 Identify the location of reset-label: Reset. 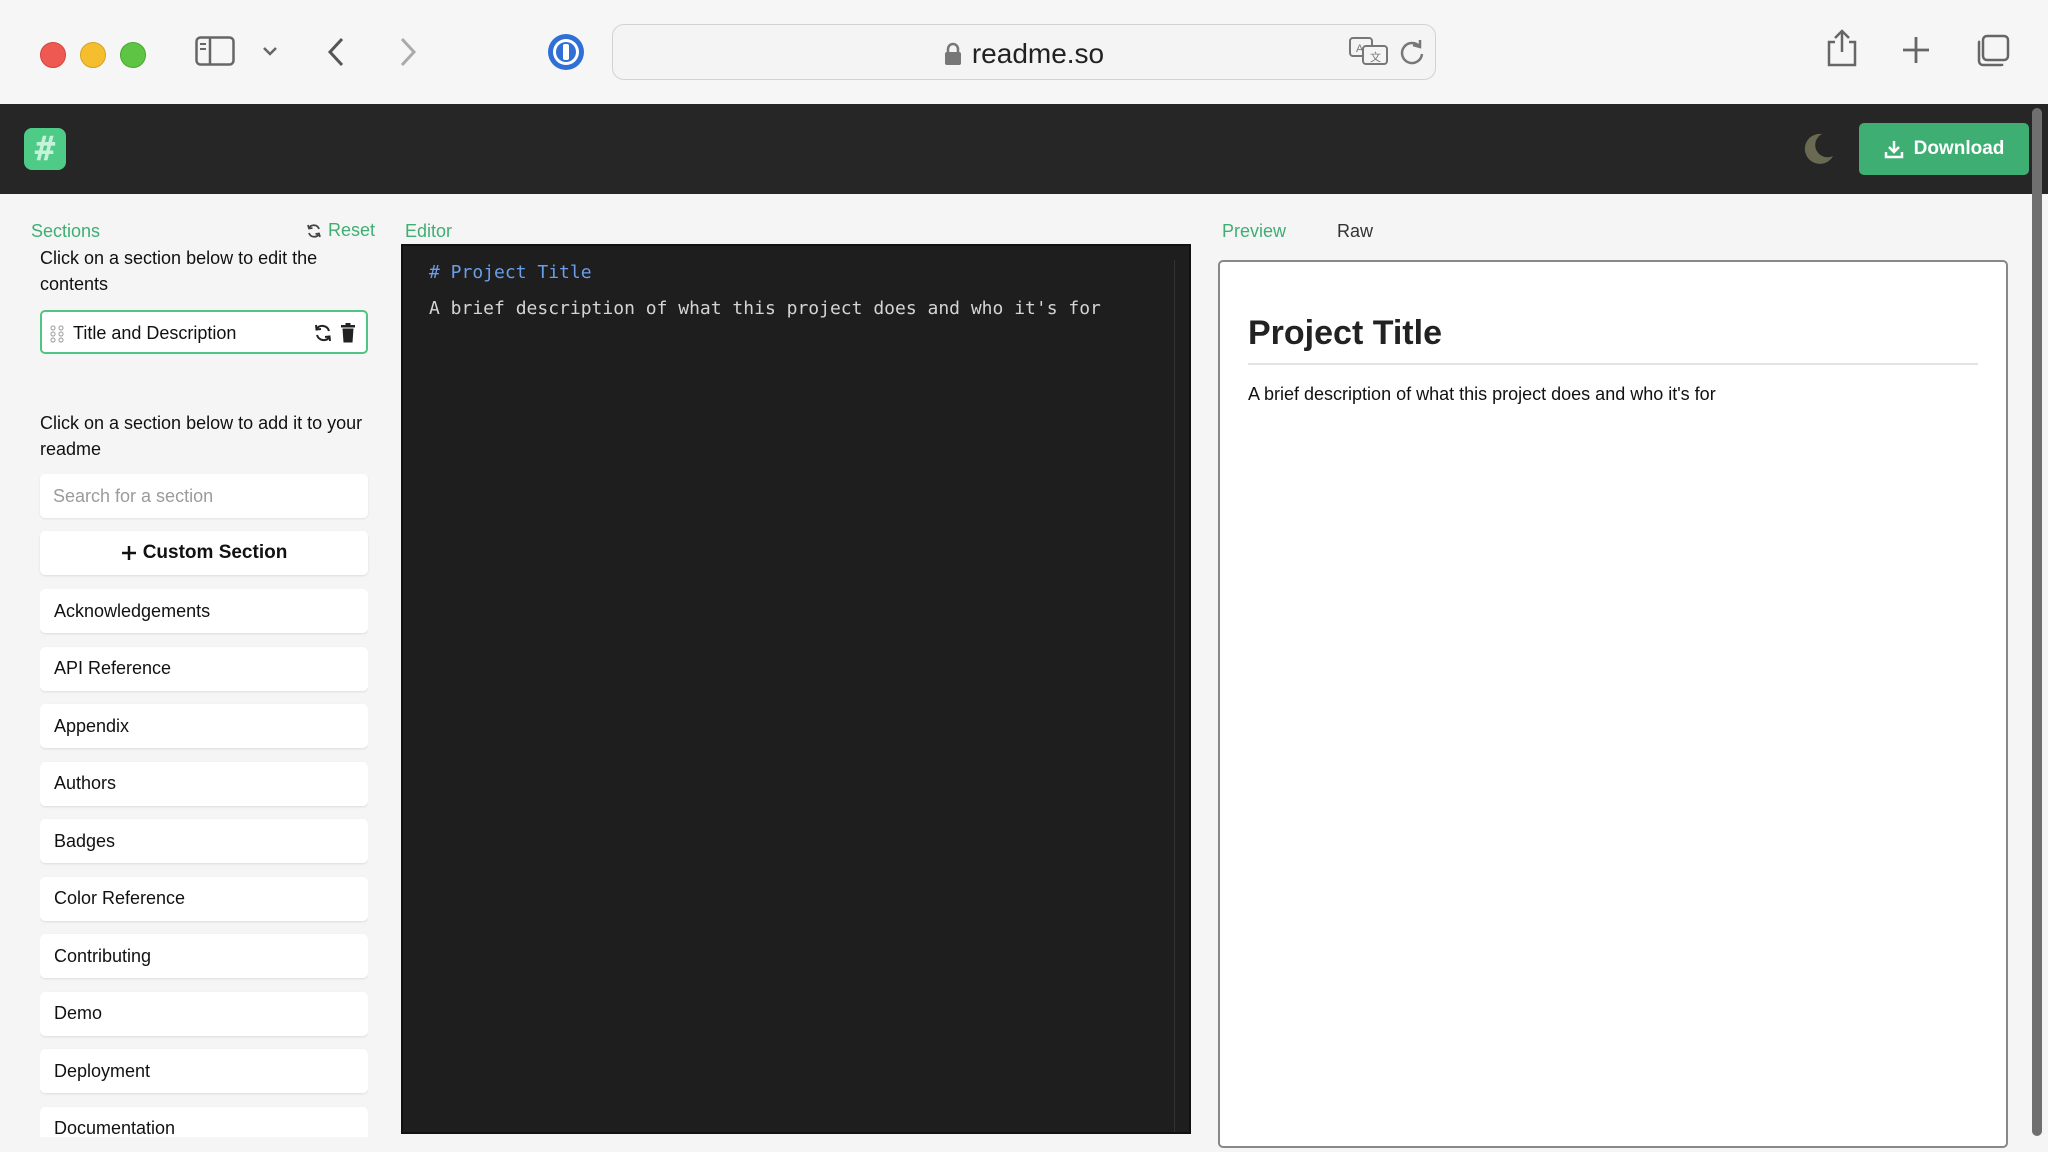
(352, 230).